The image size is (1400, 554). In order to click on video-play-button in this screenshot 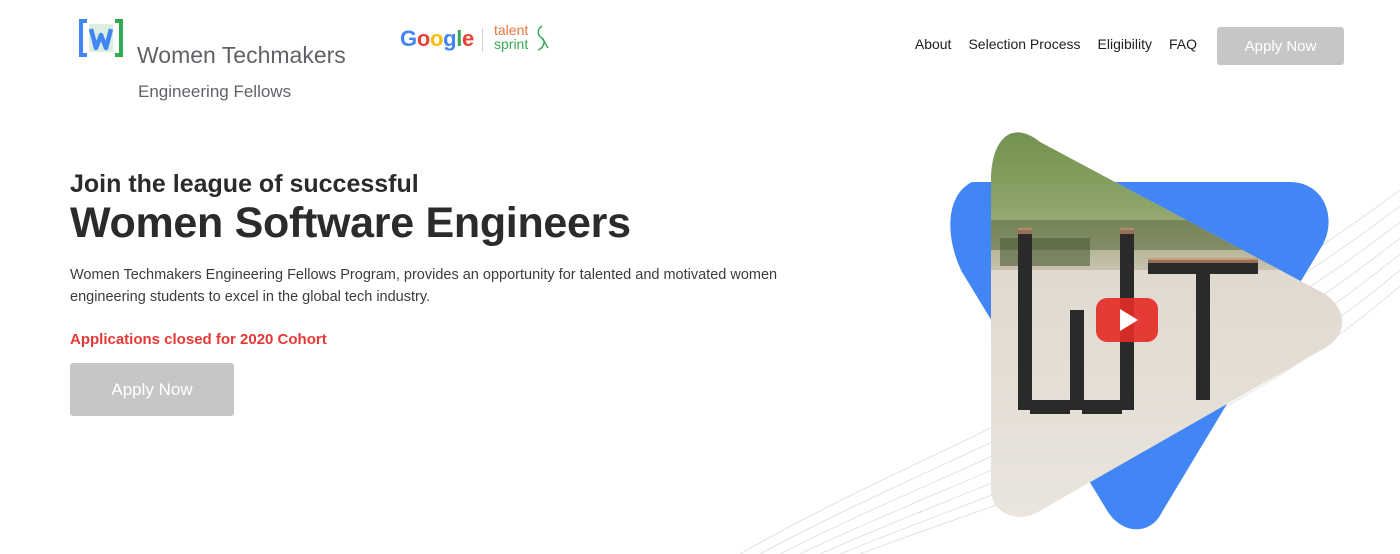, I will do `click(1127, 320)`.